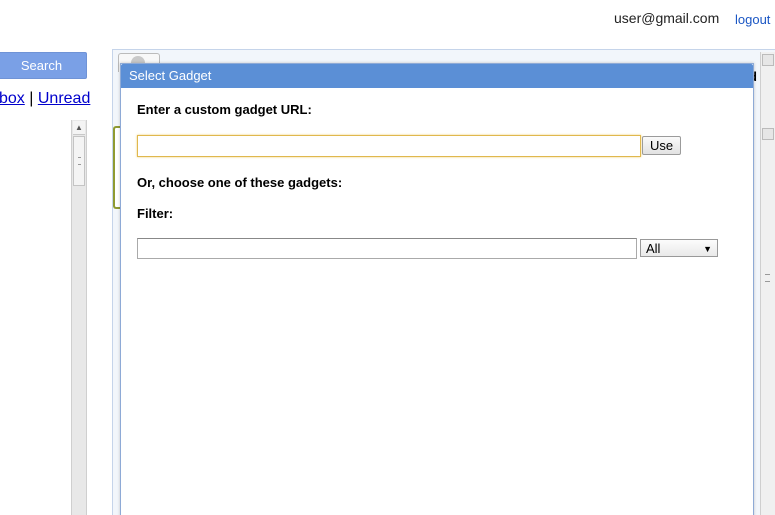 The width and height of the screenshot is (775, 515). What do you see at coordinates (767, 283) in the screenshot?
I see `right-scrollbar` at bounding box center [767, 283].